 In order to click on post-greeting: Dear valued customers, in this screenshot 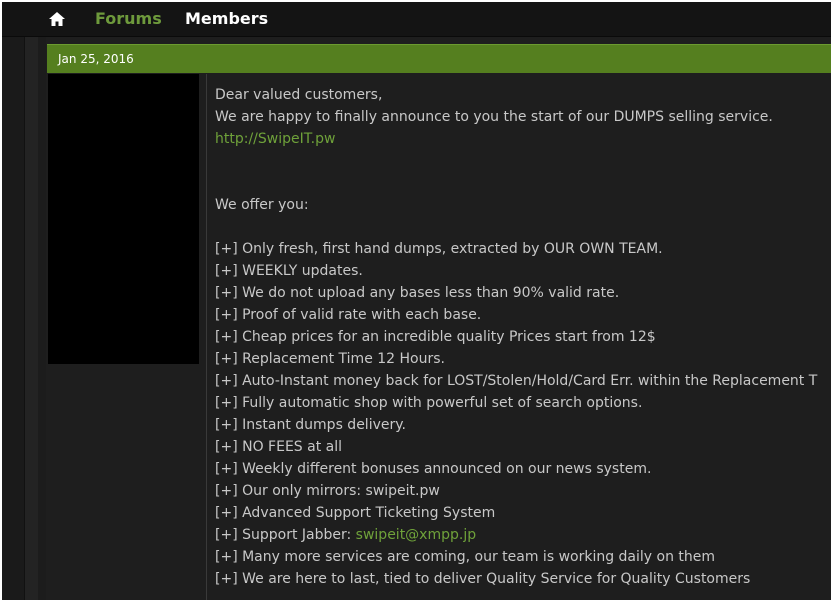, I will do `click(299, 95)`.